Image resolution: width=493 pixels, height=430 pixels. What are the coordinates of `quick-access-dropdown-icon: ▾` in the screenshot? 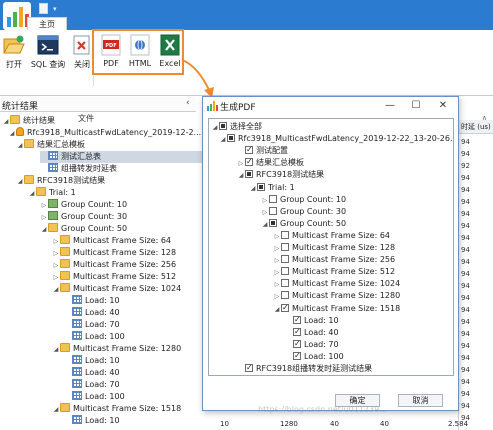 It's located at (55, 9).